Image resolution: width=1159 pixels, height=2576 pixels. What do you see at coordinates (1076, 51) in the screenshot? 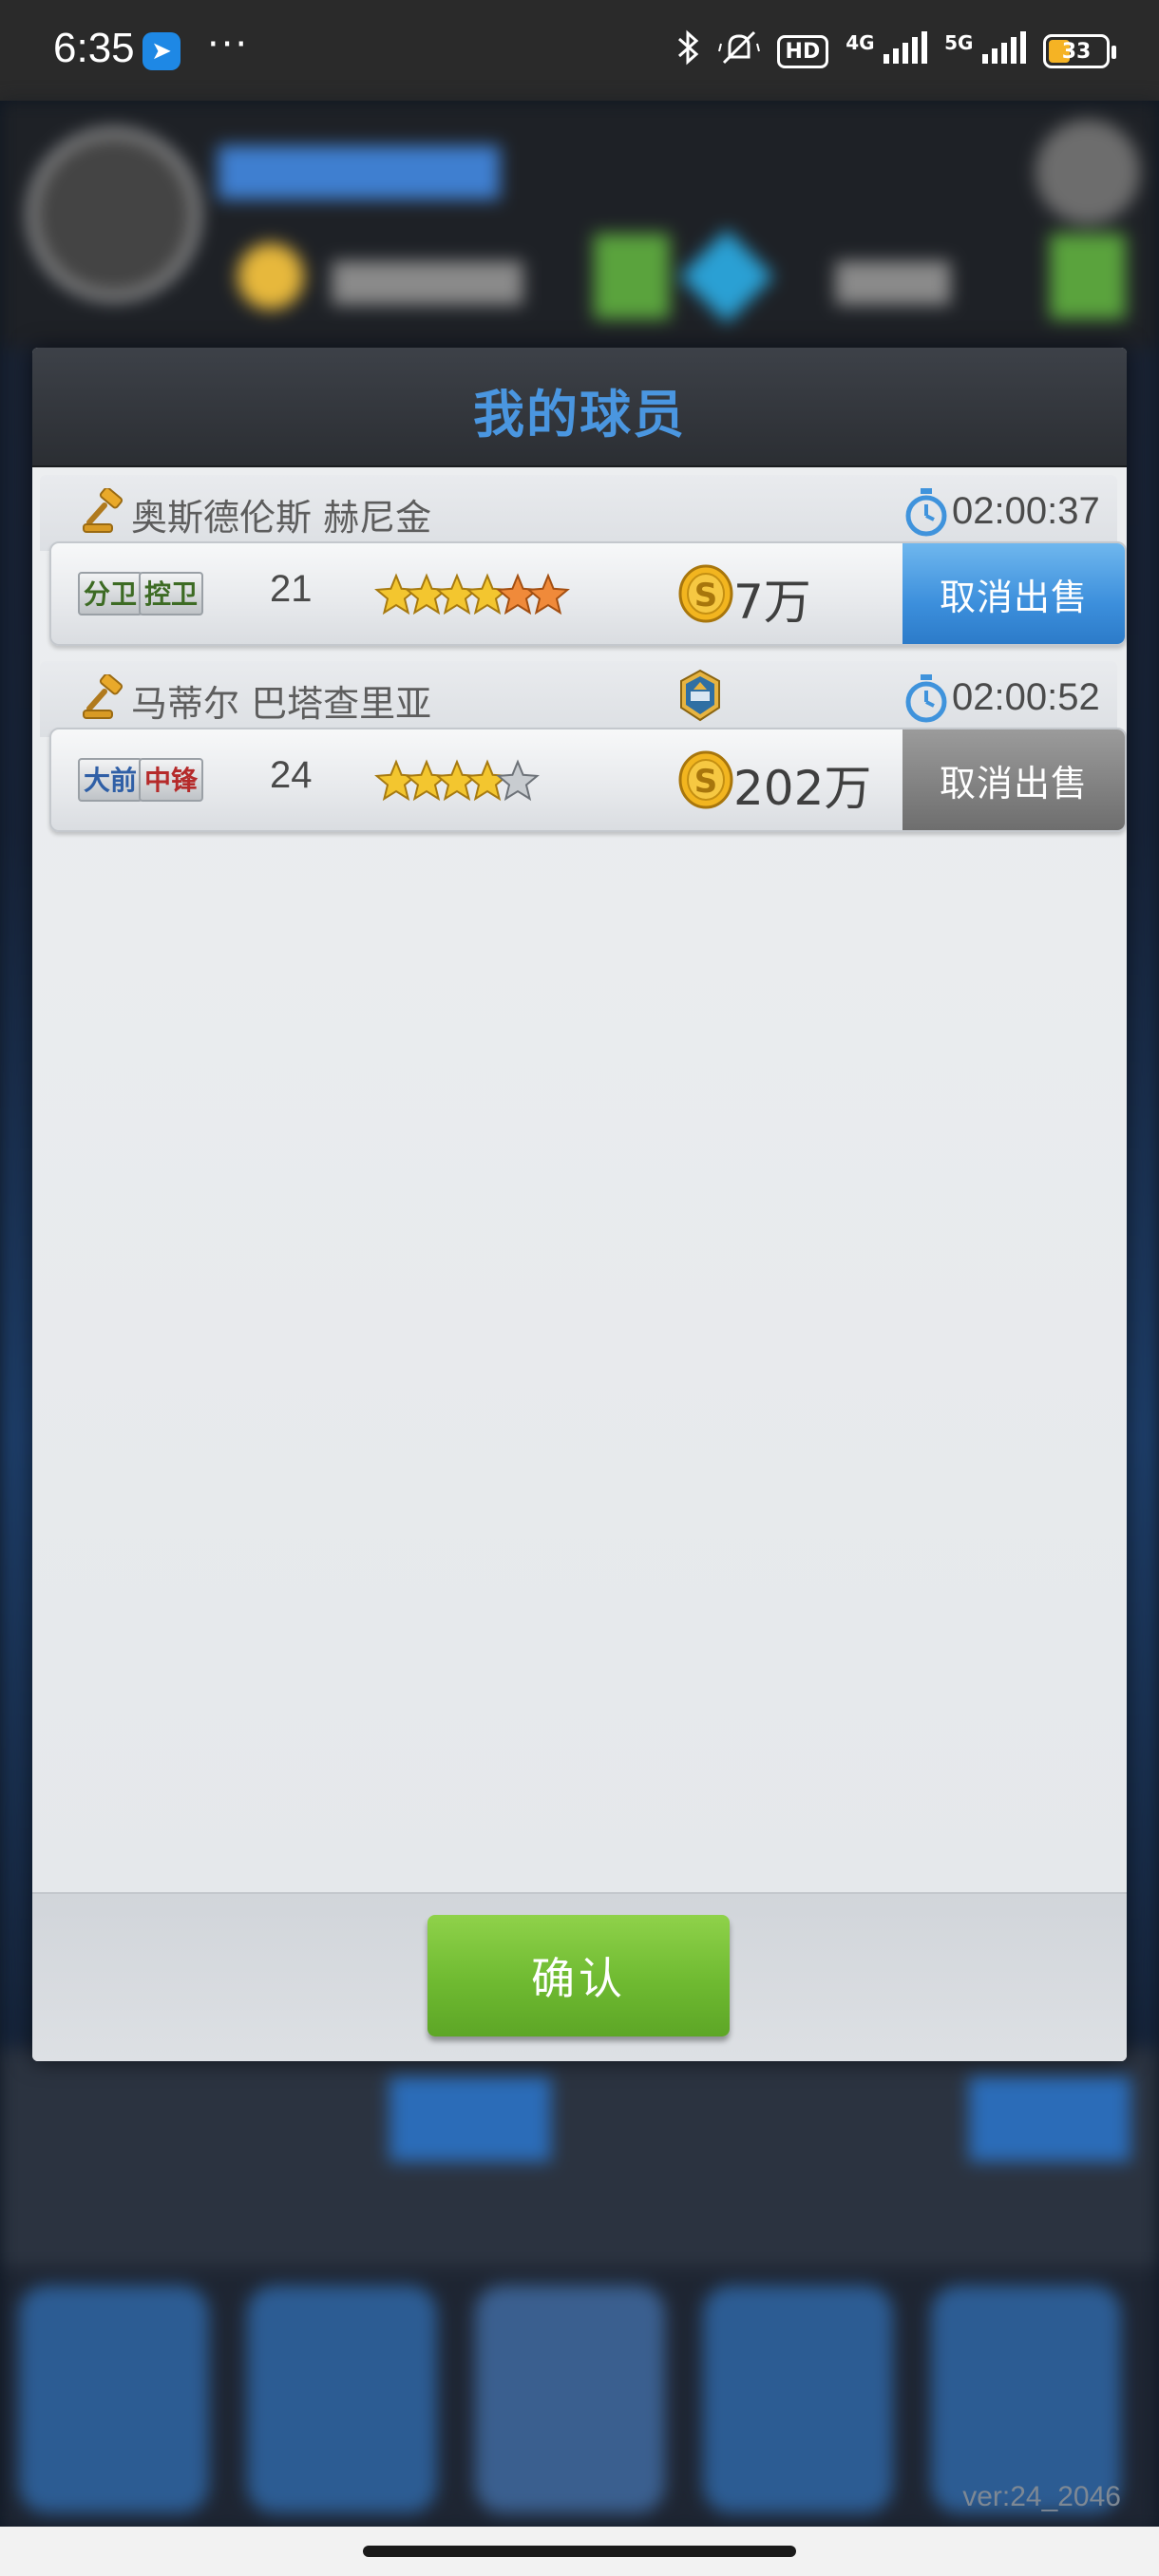
I see `battery-level: 33` at bounding box center [1076, 51].